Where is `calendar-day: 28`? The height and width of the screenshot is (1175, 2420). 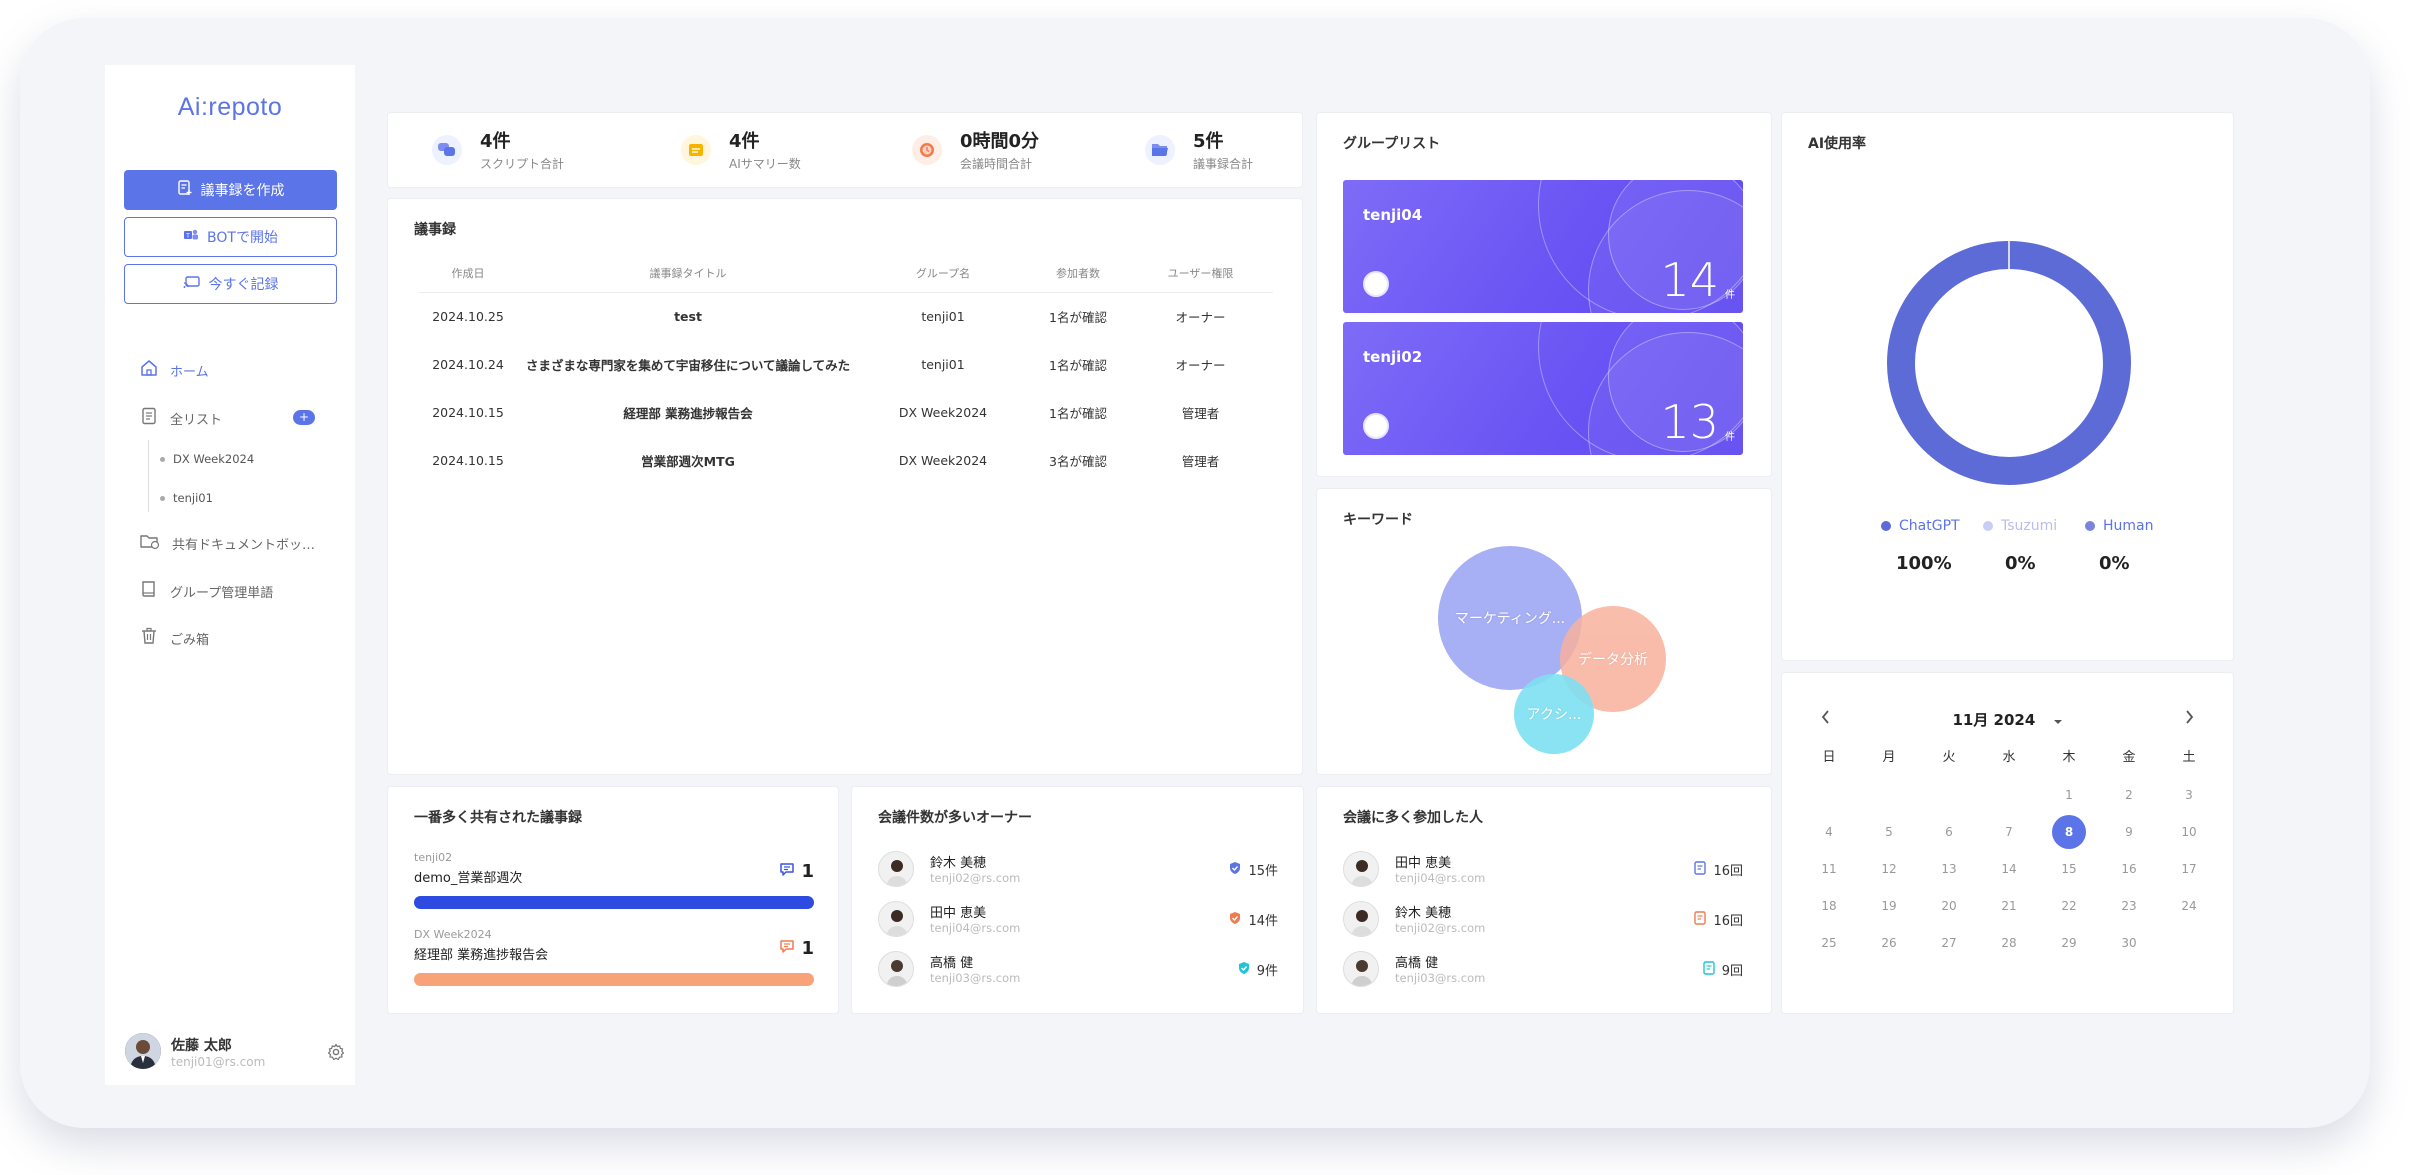 calendar-day: 28 is located at coordinates (2009, 943).